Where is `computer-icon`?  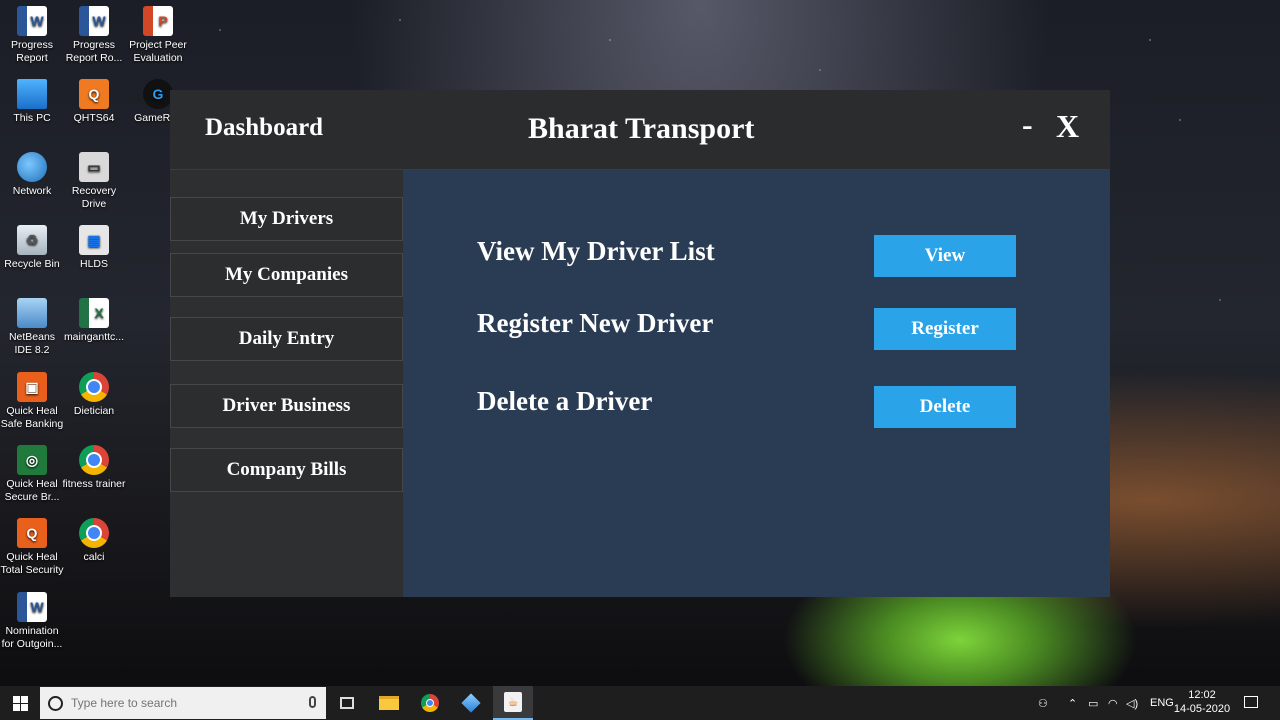 computer-icon is located at coordinates (32, 94).